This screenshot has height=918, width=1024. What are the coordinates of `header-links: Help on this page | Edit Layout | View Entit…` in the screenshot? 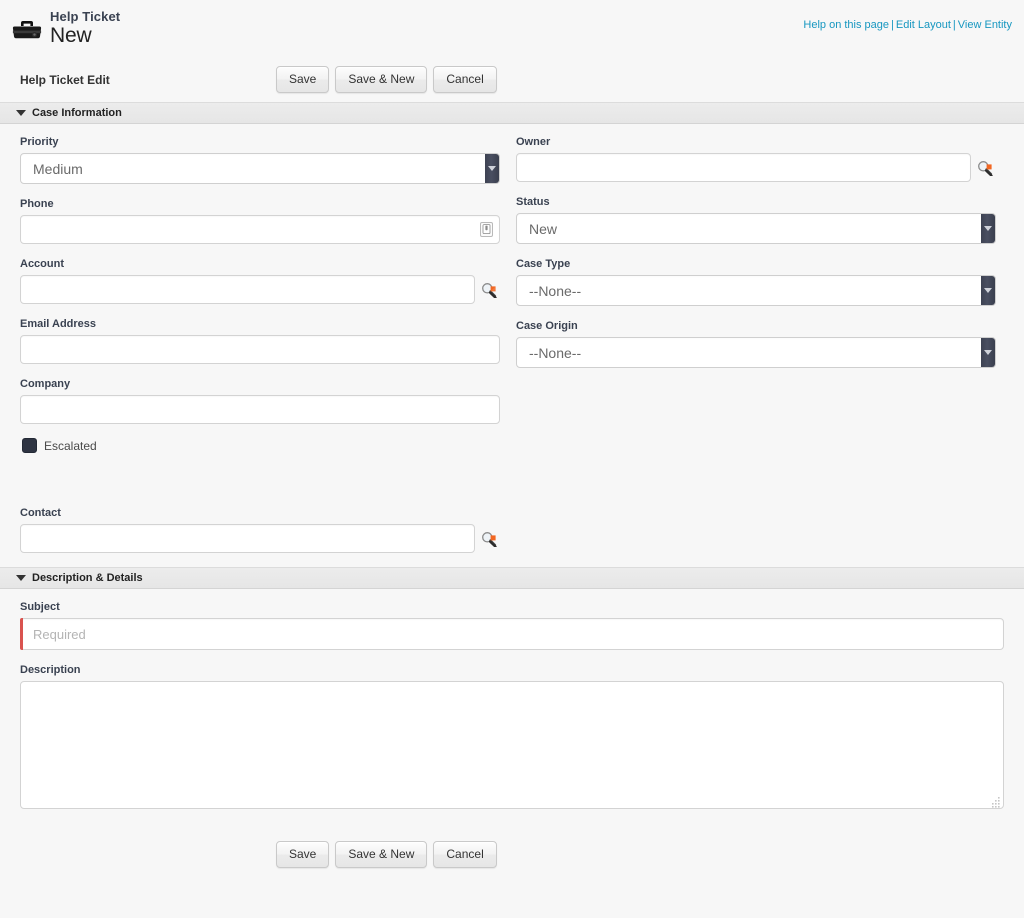 It's located at (907, 25).